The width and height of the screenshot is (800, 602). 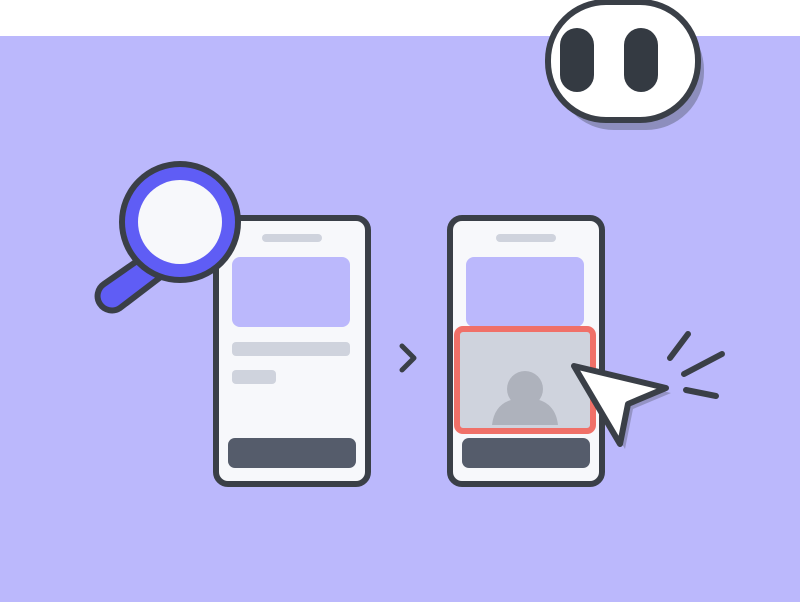 I want to click on highlighted-image-tile, so click(x=525, y=380).